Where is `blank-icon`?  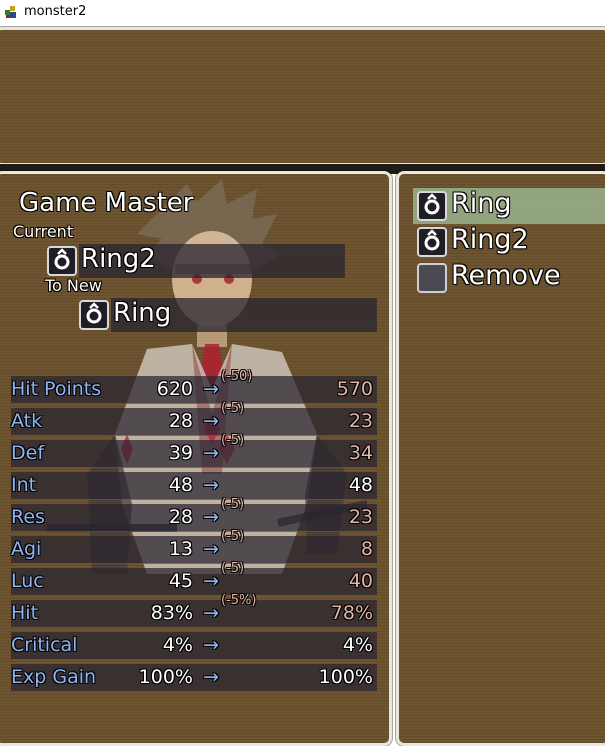
blank-icon is located at coordinates (432, 278).